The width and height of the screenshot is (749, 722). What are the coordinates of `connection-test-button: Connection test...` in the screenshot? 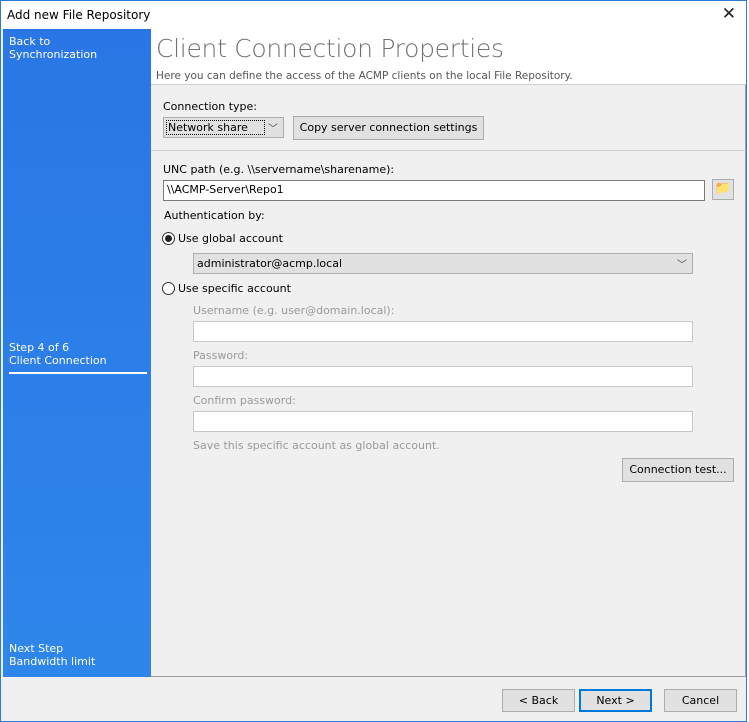 It's located at (678, 470).